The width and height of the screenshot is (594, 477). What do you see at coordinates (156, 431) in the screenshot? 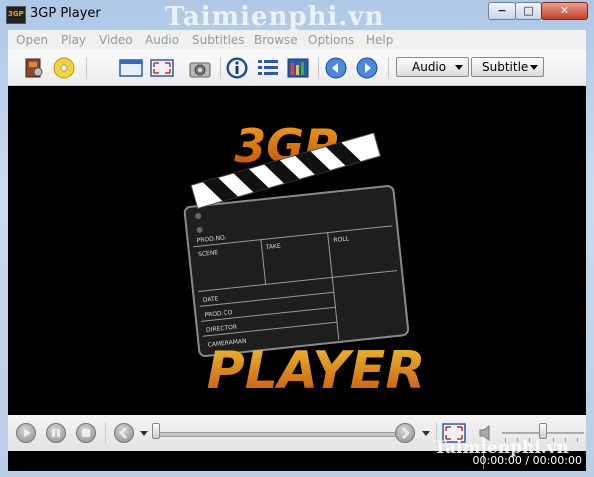
I see `seek-thumb` at bounding box center [156, 431].